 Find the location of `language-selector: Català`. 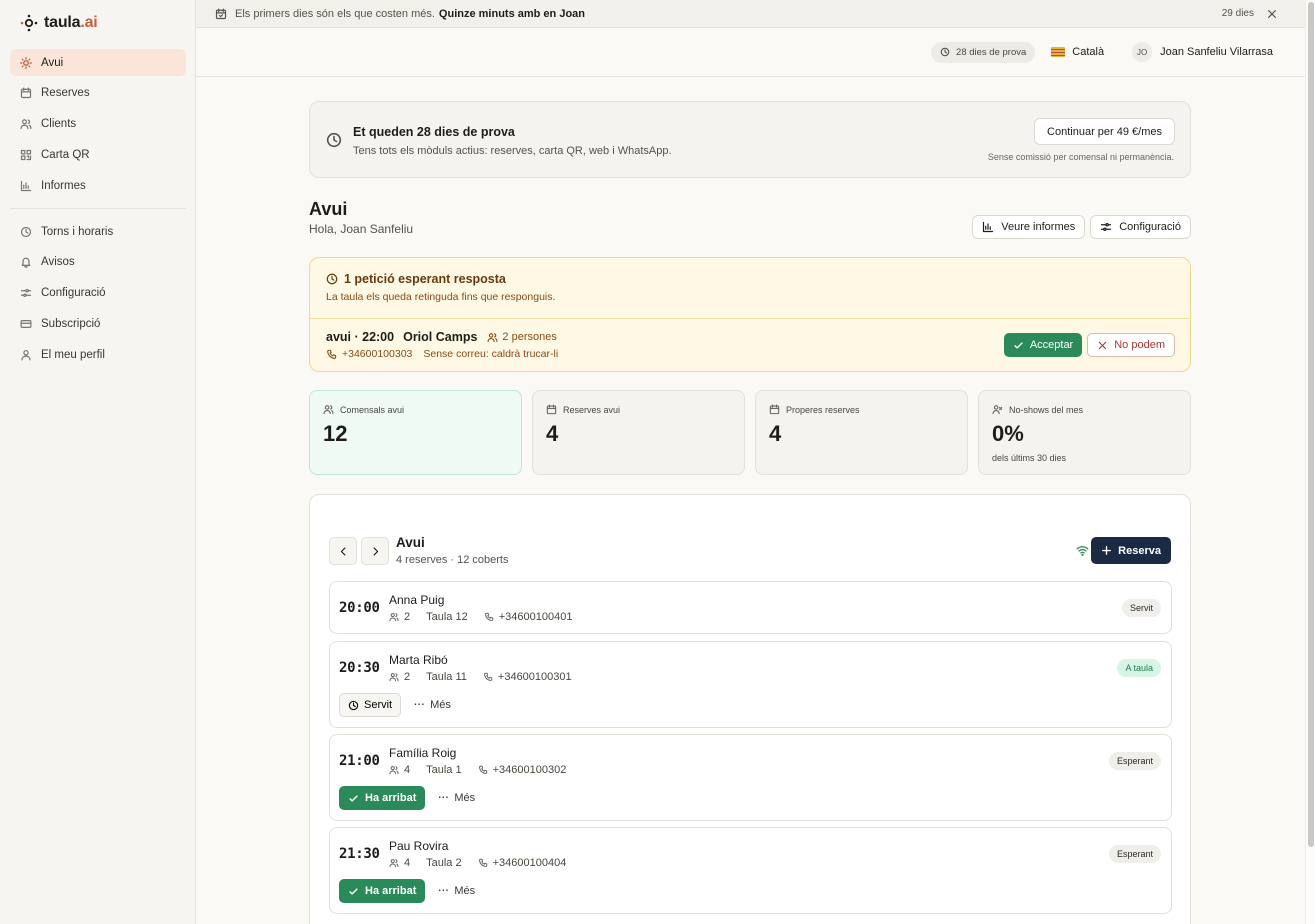

language-selector: Català is located at coordinates (1077, 52).